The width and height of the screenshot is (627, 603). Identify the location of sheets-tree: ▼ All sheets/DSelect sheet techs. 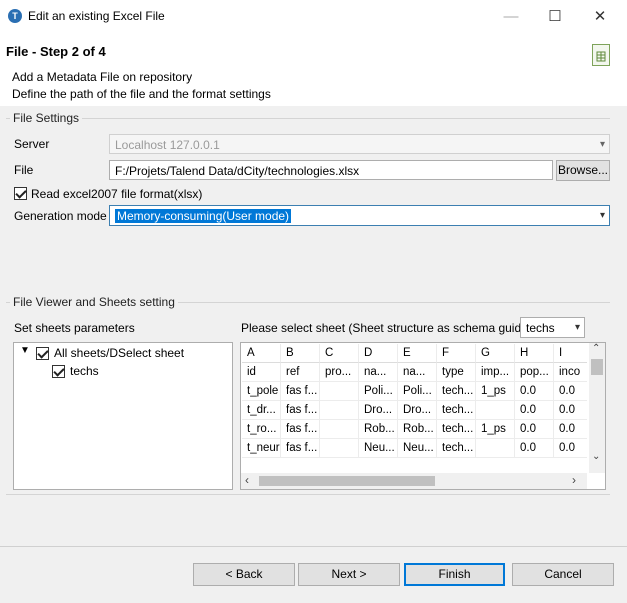
(123, 416).